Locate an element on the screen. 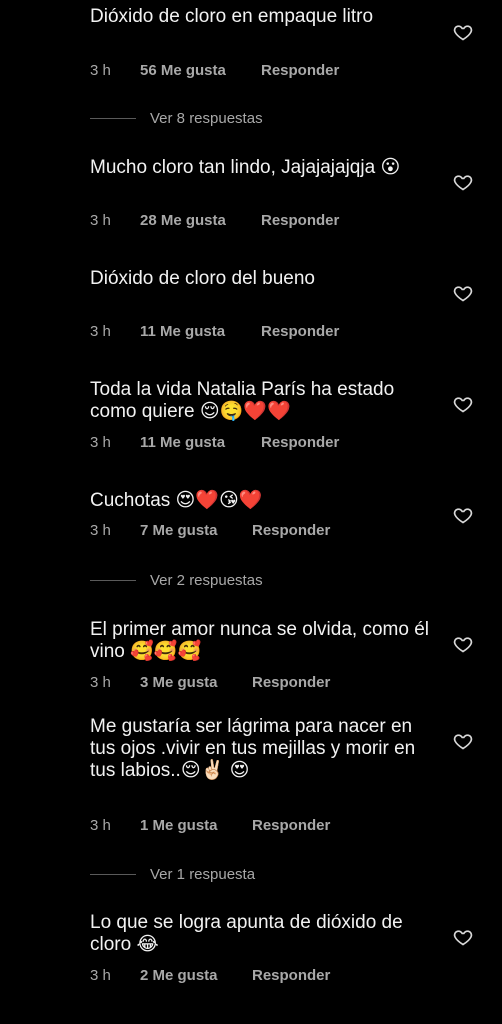  comment-meta: 3 h 3 Me gusta Responder is located at coordinates (210, 682).